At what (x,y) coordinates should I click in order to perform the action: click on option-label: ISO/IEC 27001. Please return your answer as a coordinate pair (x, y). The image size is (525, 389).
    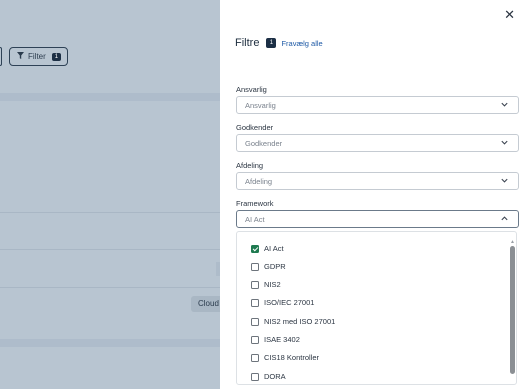
    Looking at the image, I should click on (289, 302).